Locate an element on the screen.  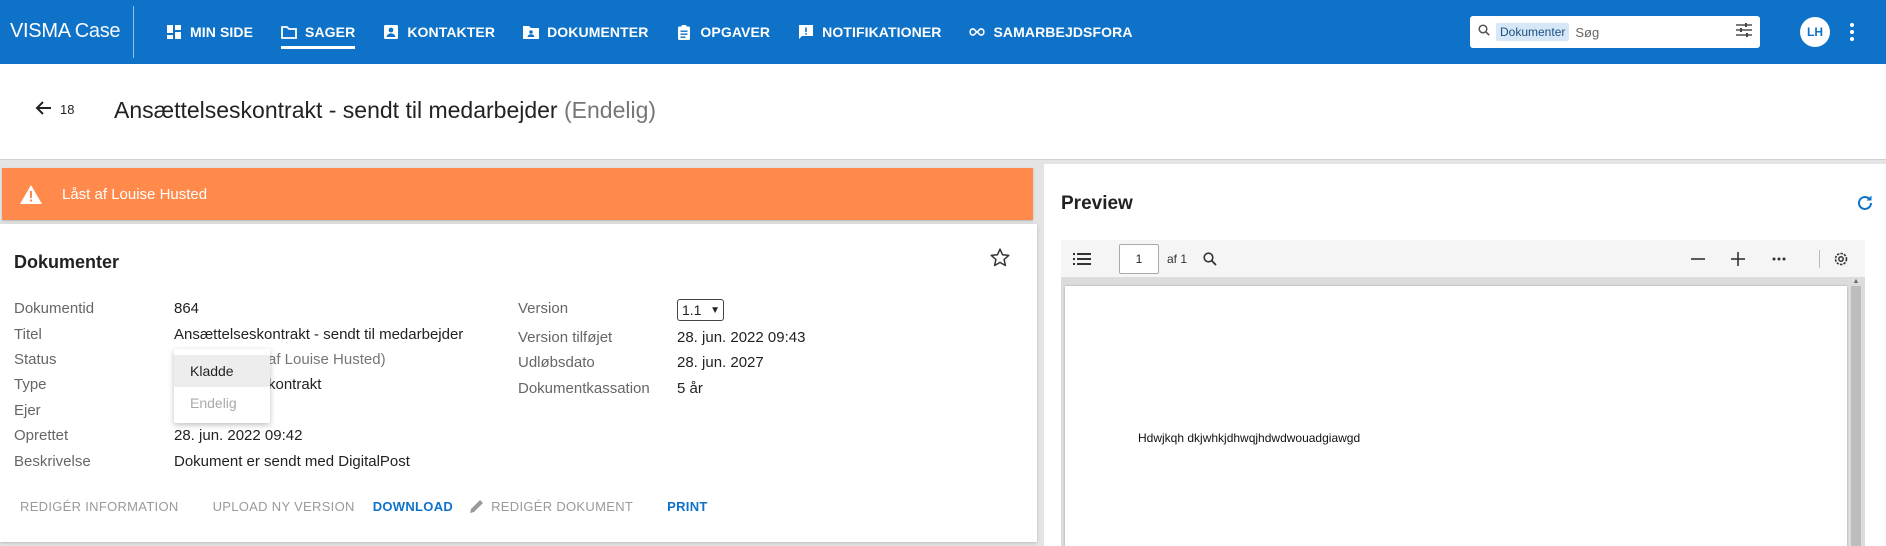
global-search: Dokumenter Søg is located at coordinates (1615, 32).